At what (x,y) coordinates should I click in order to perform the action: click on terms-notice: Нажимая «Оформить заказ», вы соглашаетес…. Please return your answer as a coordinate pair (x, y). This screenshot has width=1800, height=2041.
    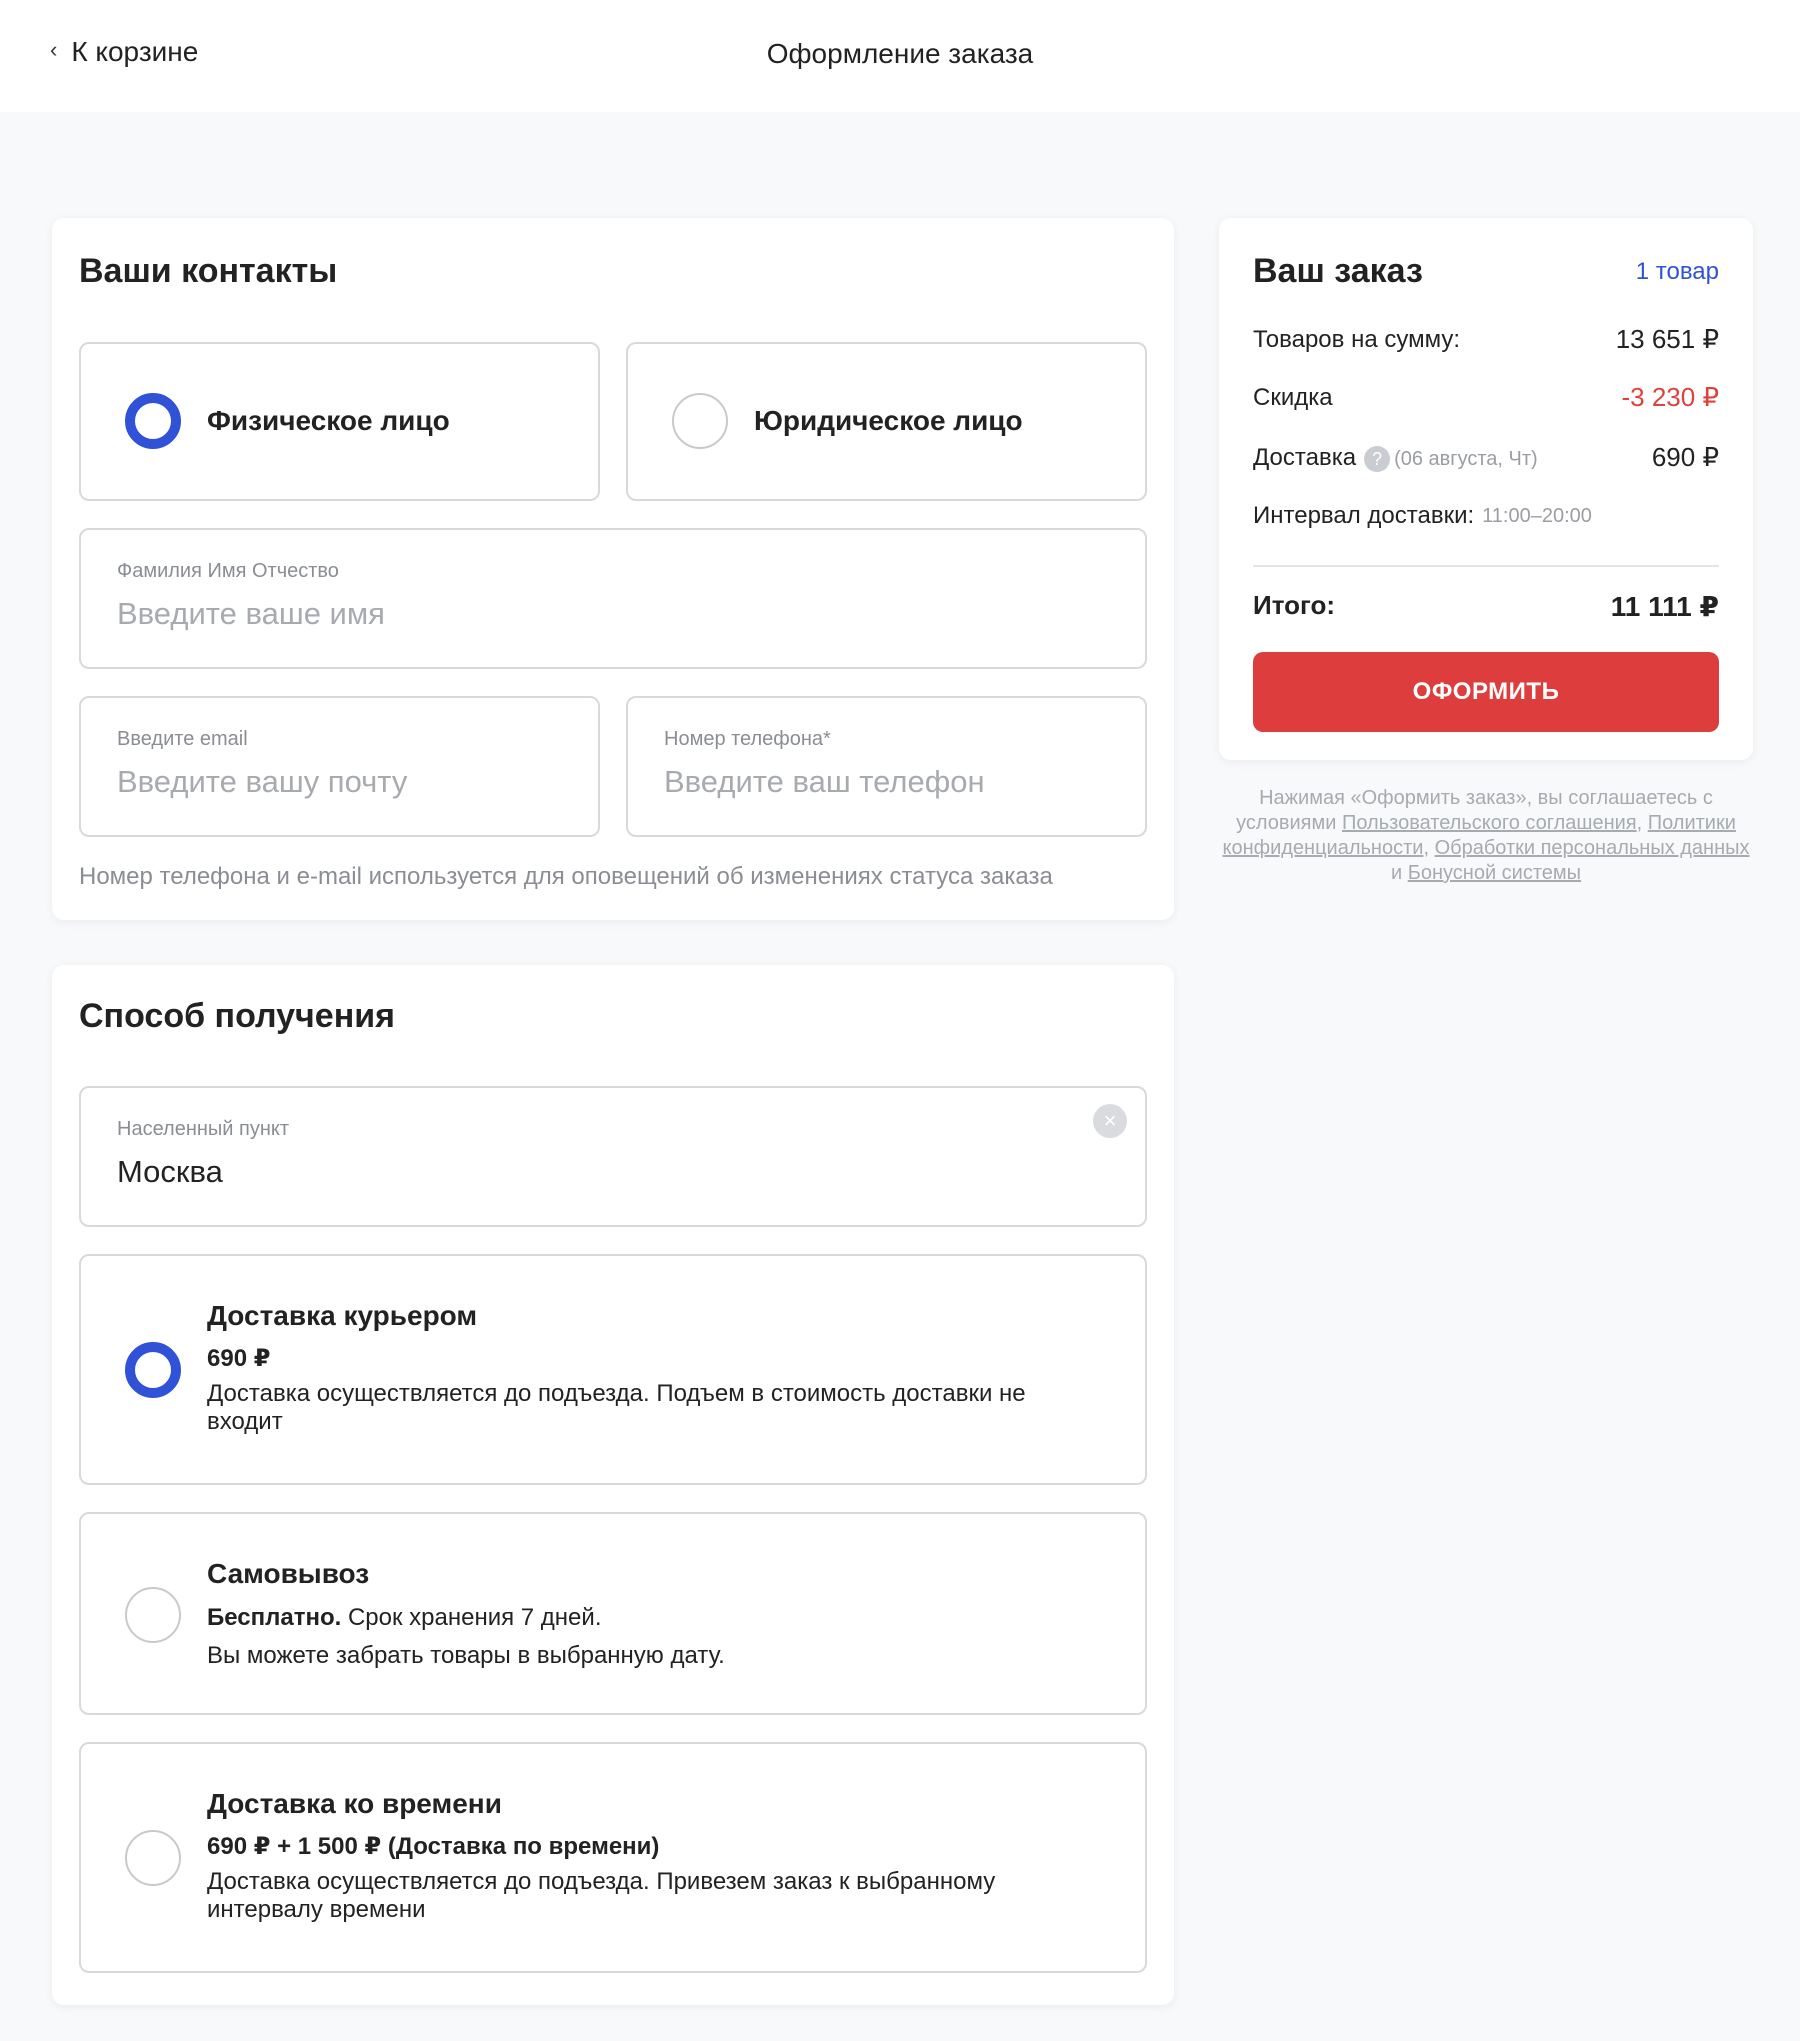
    Looking at the image, I should click on (1486, 836).